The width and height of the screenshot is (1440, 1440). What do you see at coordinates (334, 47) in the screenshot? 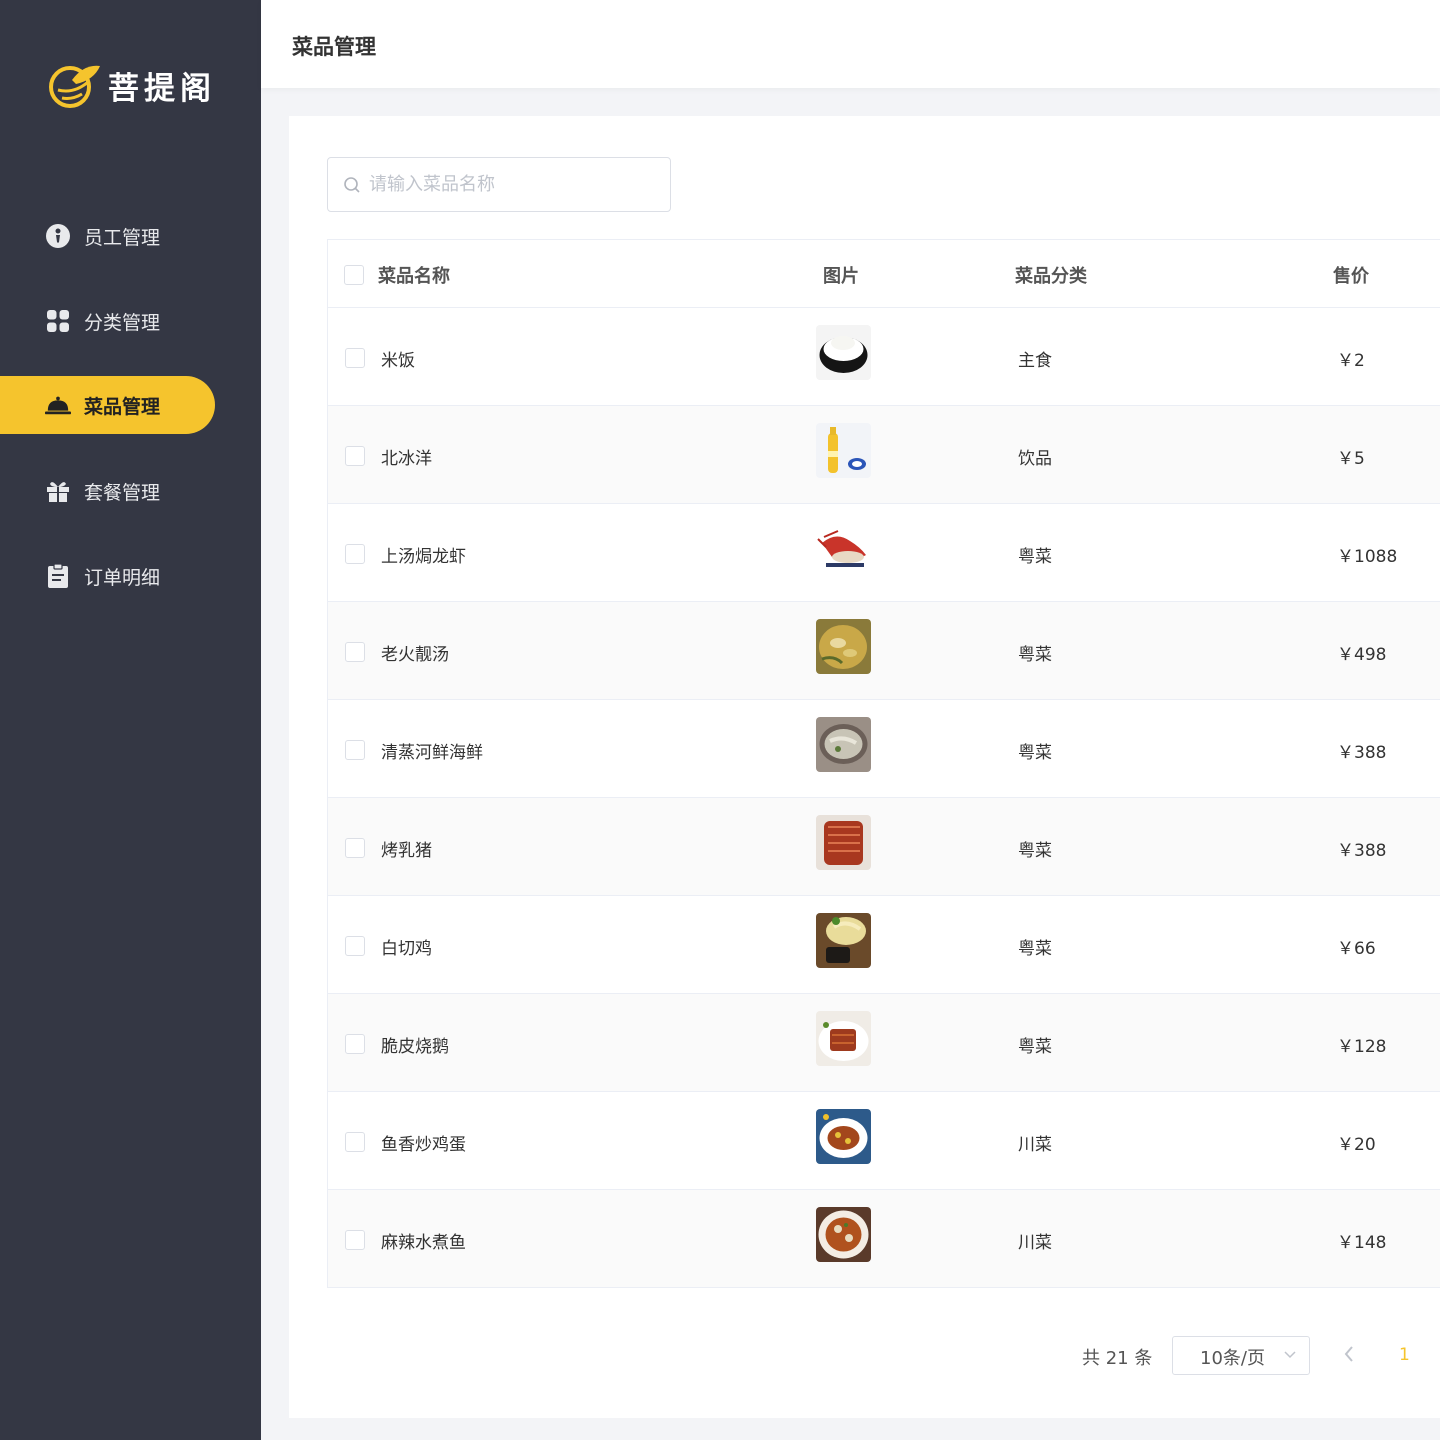
I see `page-title: 菜品管理` at bounding box center [334, 47].